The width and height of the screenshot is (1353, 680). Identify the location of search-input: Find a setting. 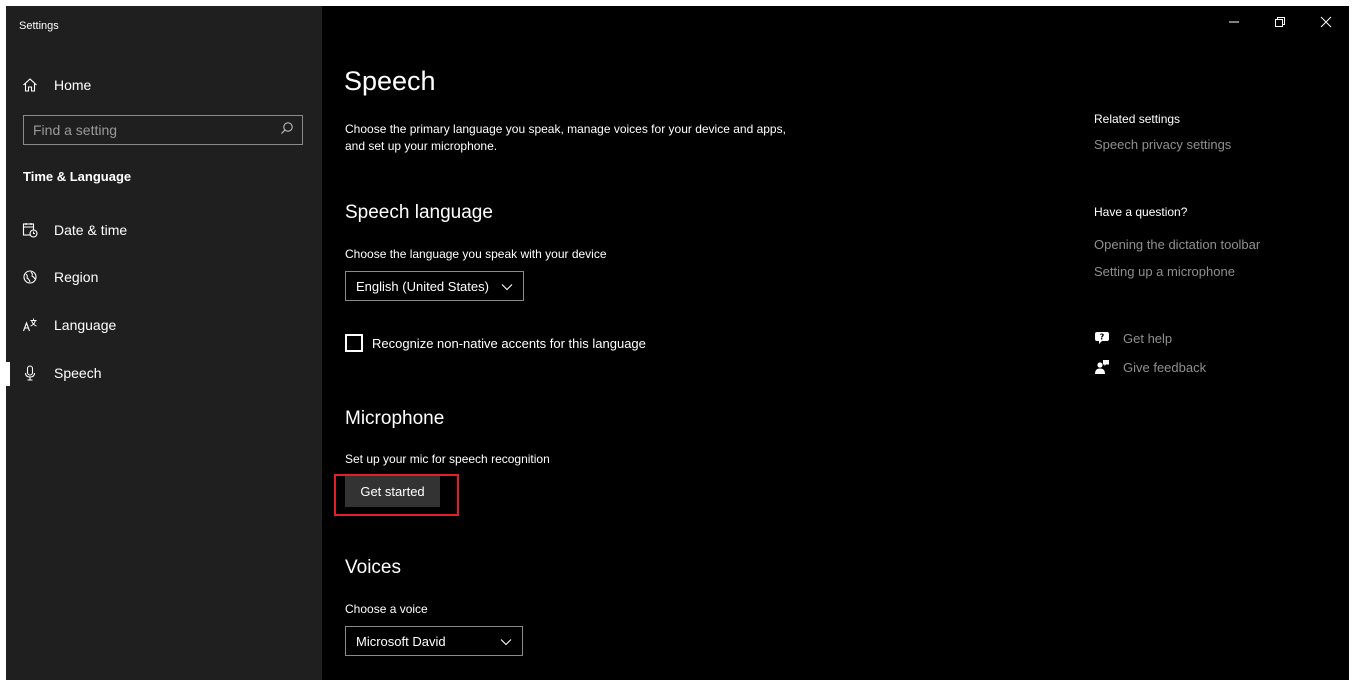
(163, 130).